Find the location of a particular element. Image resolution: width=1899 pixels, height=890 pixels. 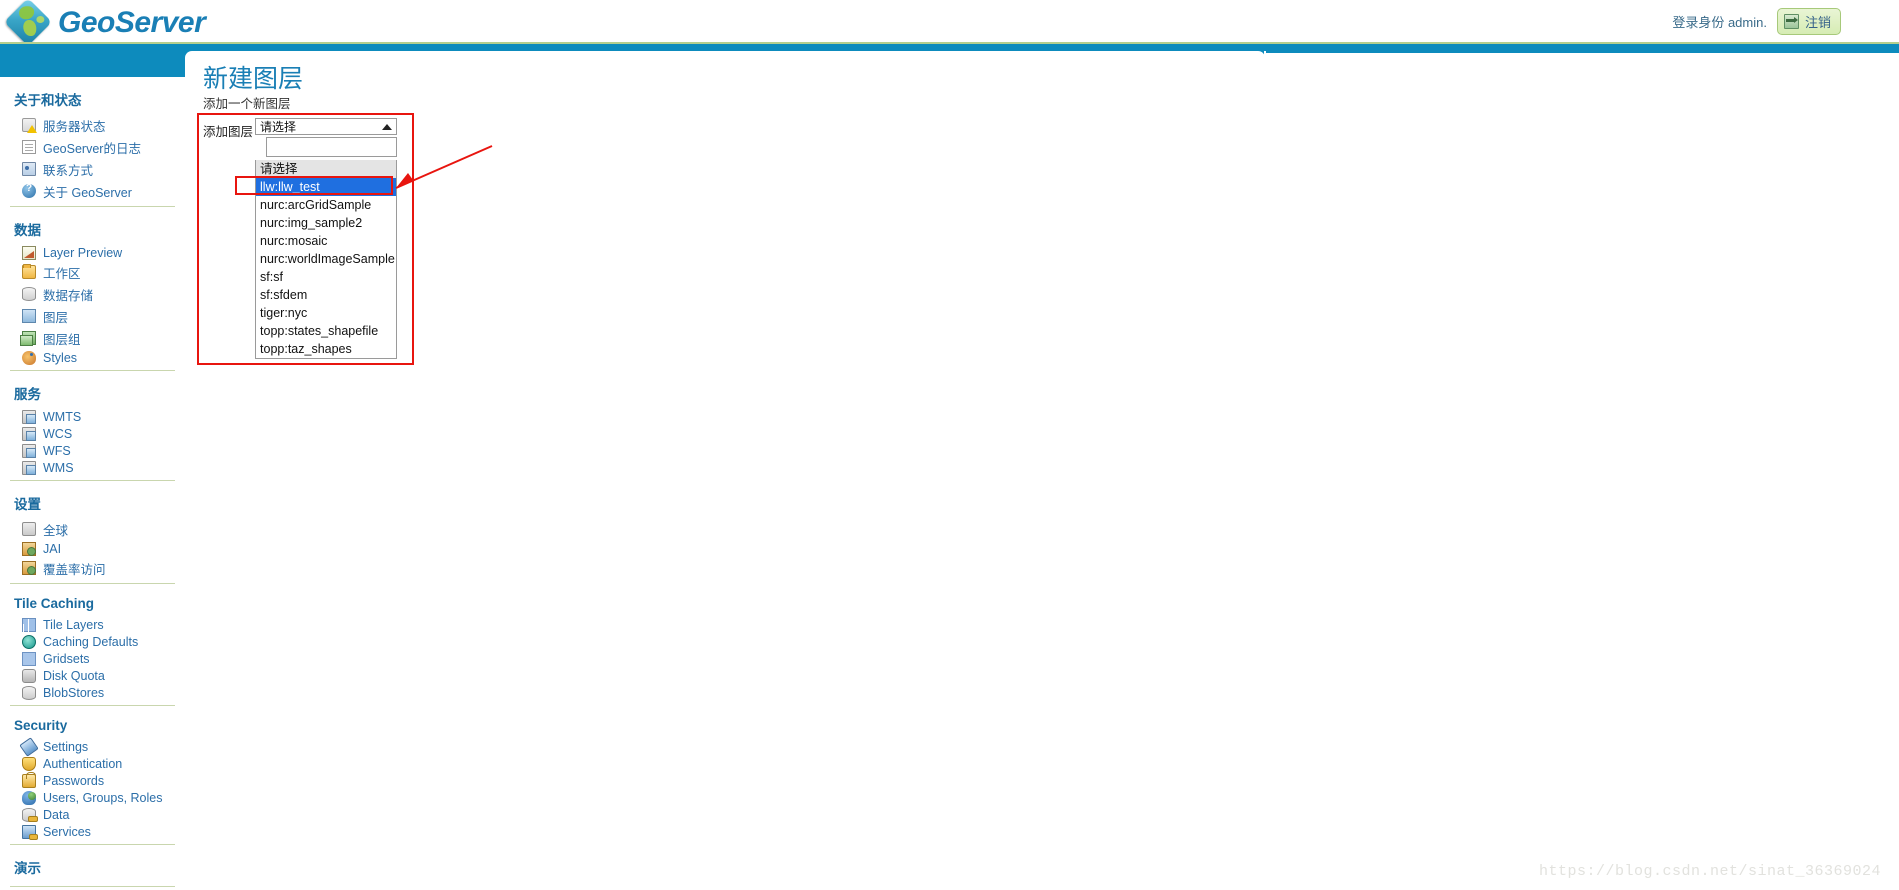

sidebar-item-authentication: Authentication is located at coordinates (92, 763).